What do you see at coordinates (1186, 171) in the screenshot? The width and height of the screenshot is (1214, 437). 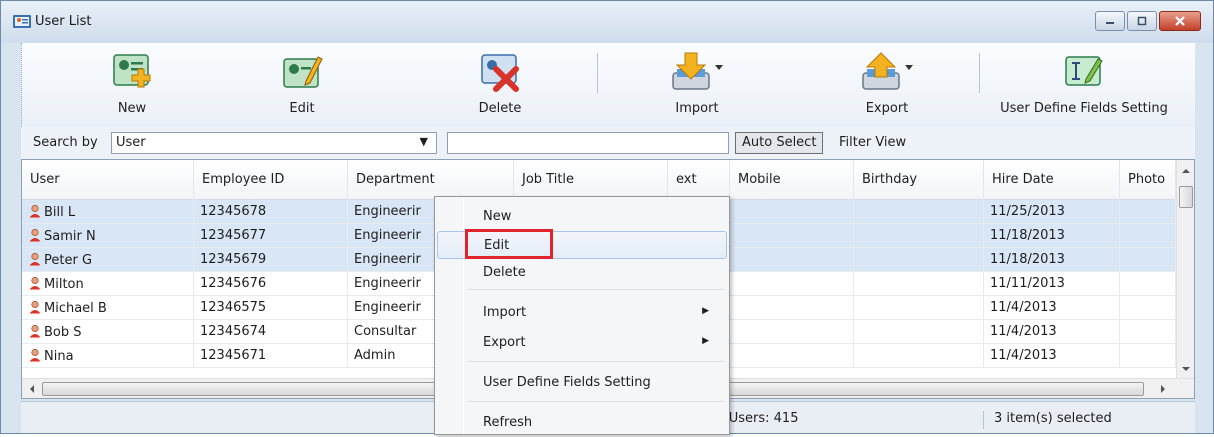 I see `scroll-up-icon` at bounding box center [1186, 171].